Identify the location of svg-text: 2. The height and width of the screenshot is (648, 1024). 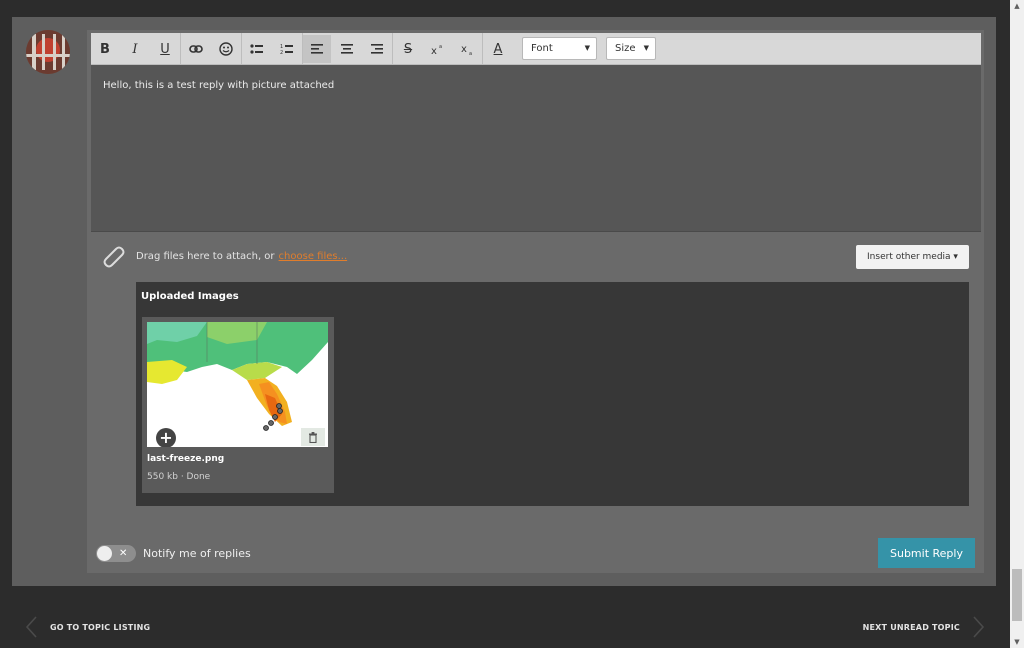
(281, 52).